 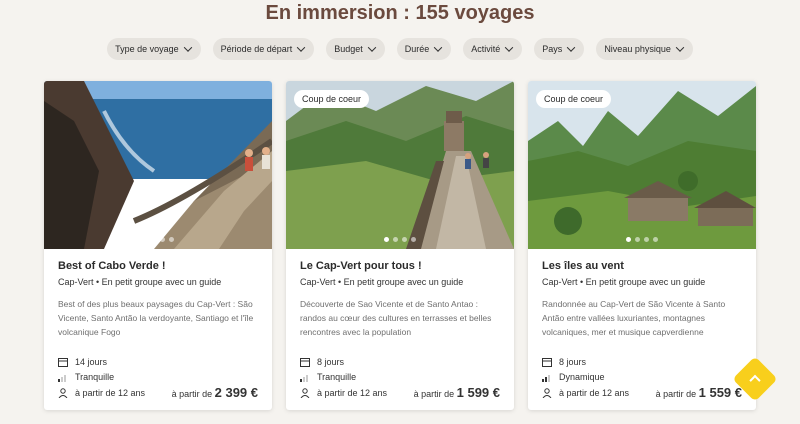 I want to click on price-value: 2 399 €, so click(x=236, y=392).